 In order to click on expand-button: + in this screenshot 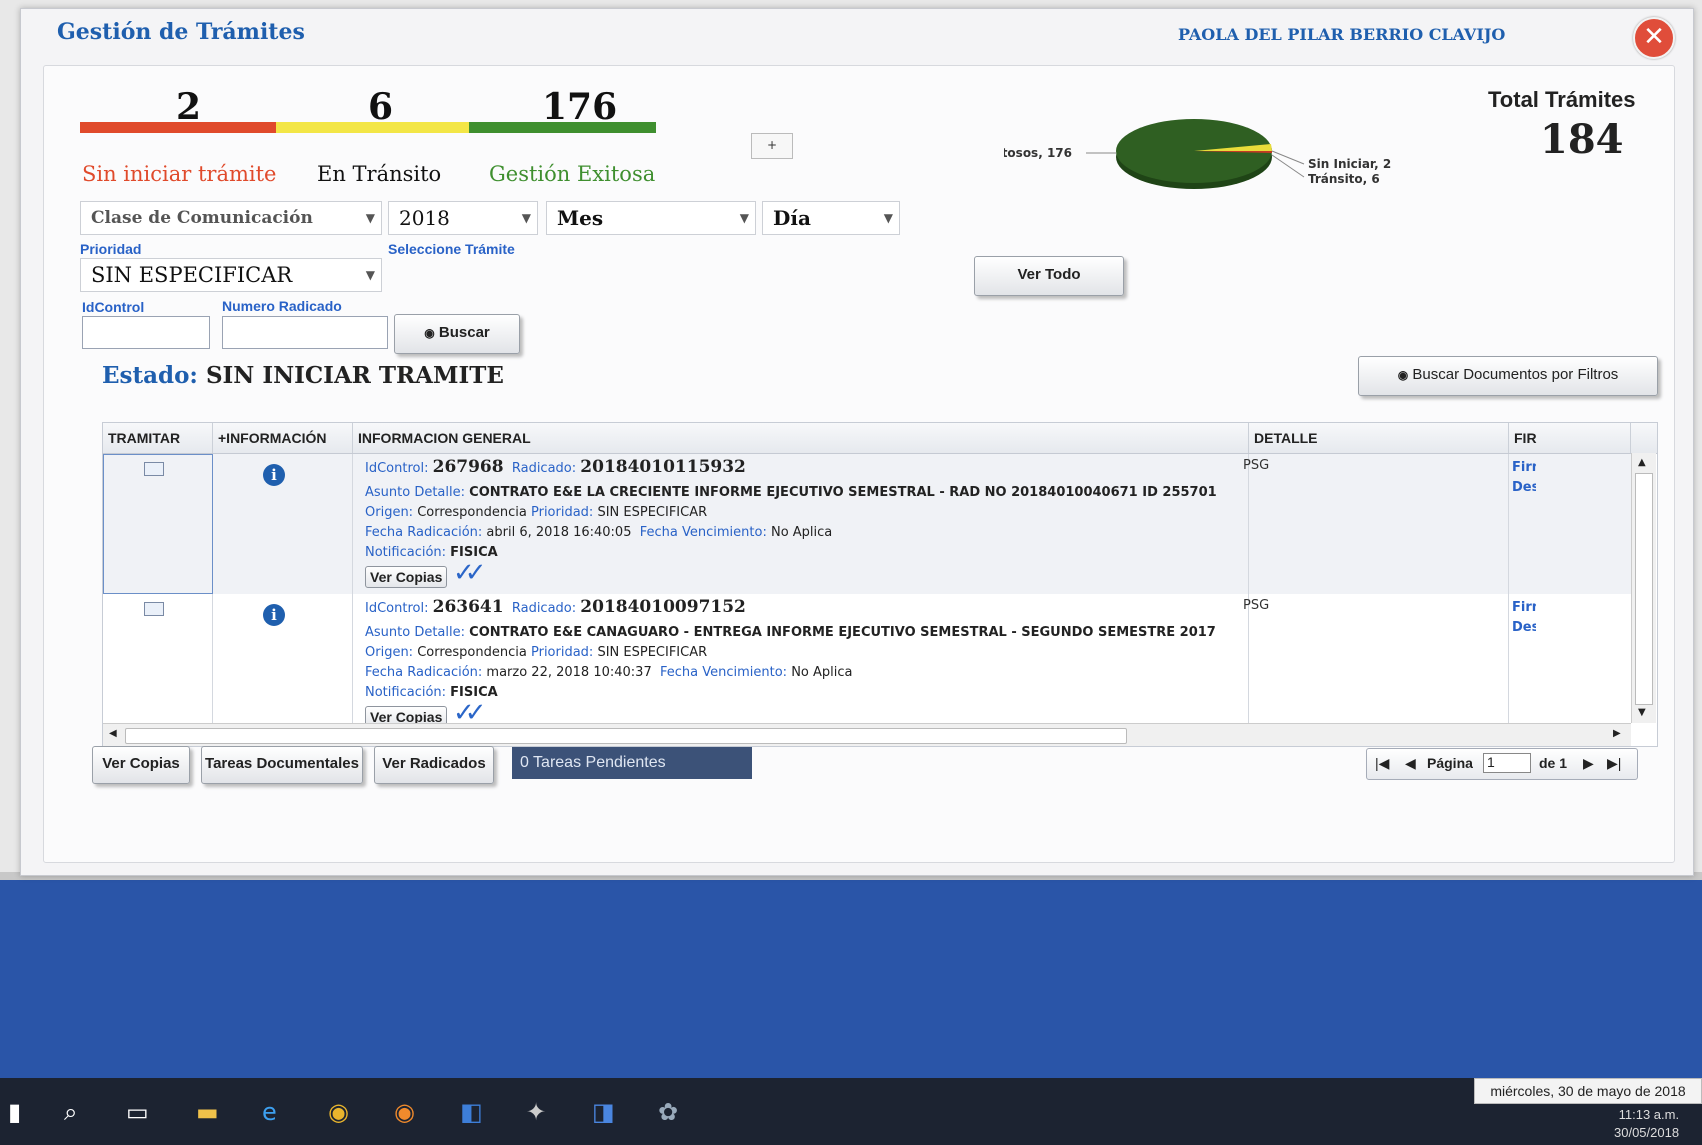, I will do `click(772, 146)`.